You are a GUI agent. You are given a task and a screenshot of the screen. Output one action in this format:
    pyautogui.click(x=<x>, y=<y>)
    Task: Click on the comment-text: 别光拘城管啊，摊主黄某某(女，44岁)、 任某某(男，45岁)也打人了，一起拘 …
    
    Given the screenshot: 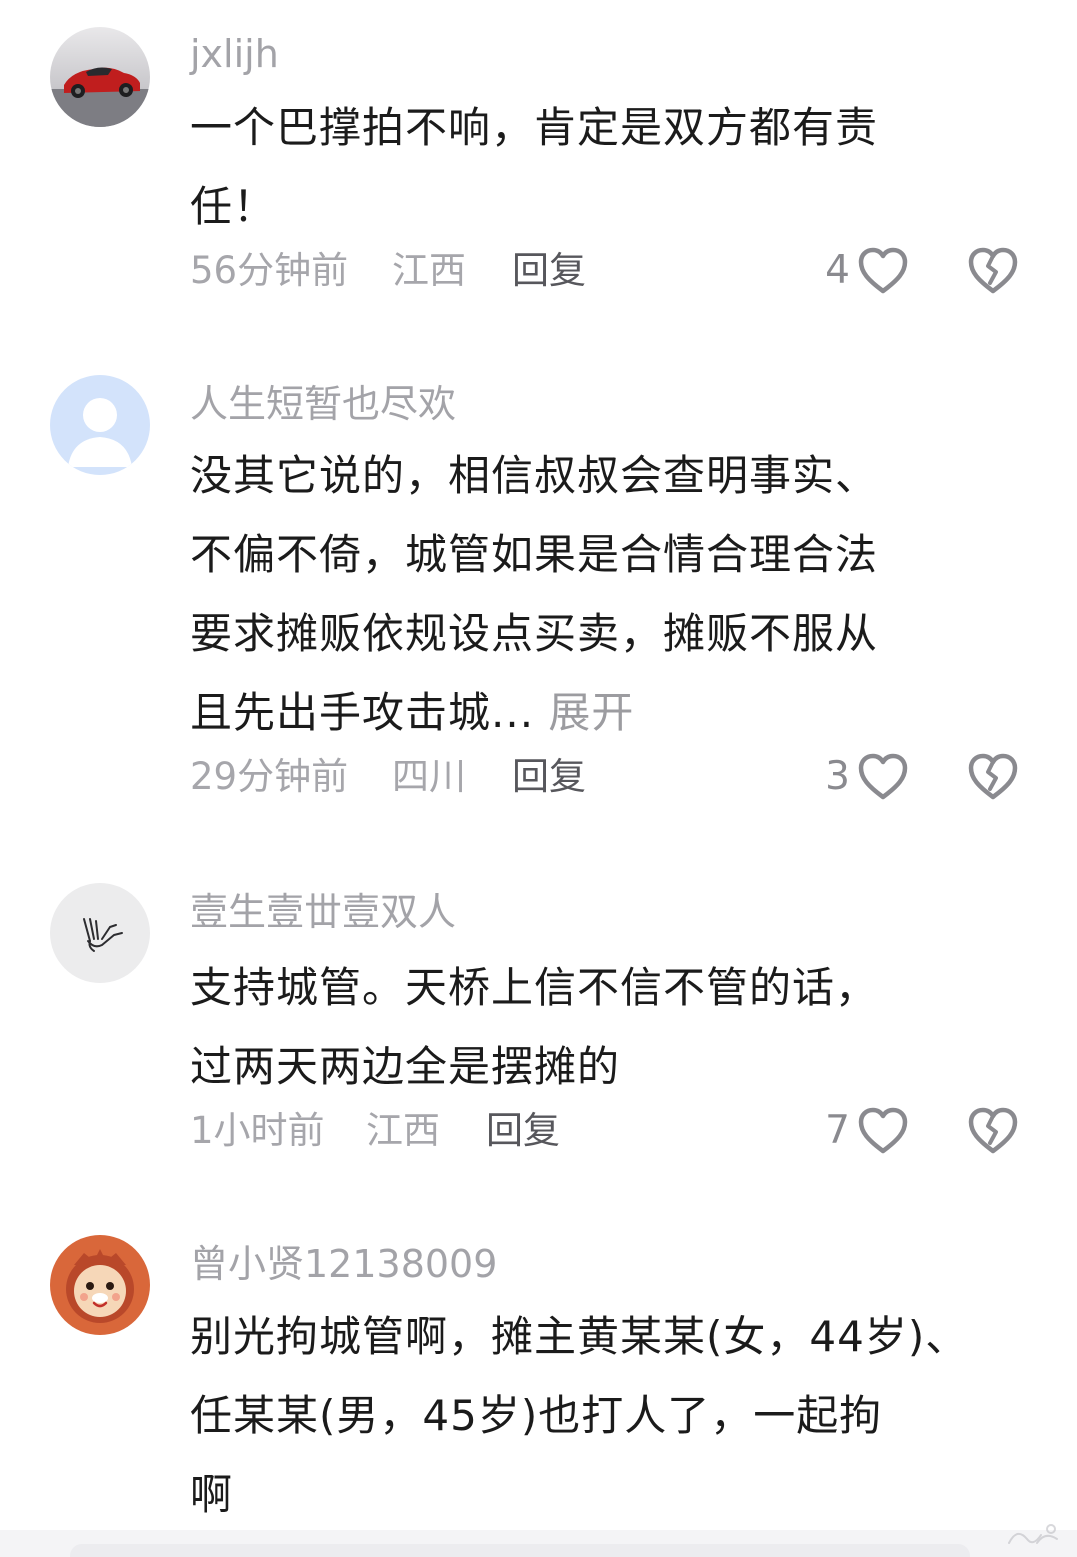 What is the action you would take?
    pyautogui.click(x=615, y=1415)
    